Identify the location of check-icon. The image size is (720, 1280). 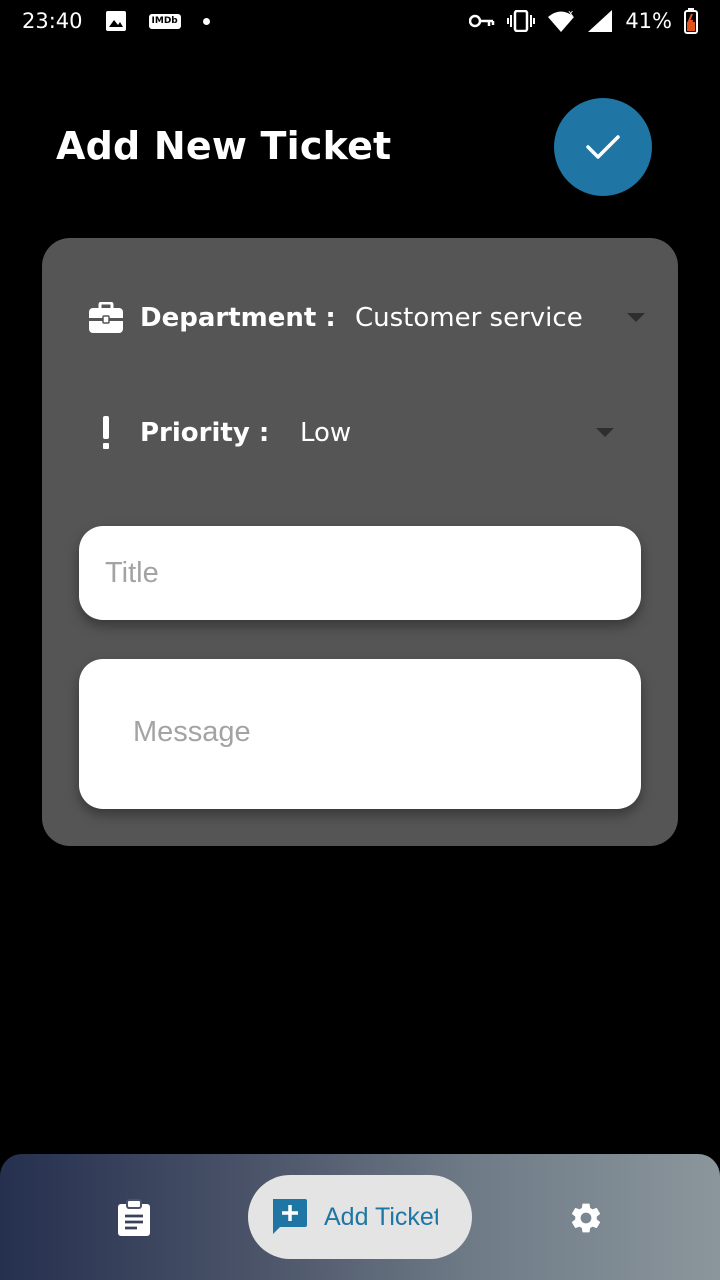
(603, 147).